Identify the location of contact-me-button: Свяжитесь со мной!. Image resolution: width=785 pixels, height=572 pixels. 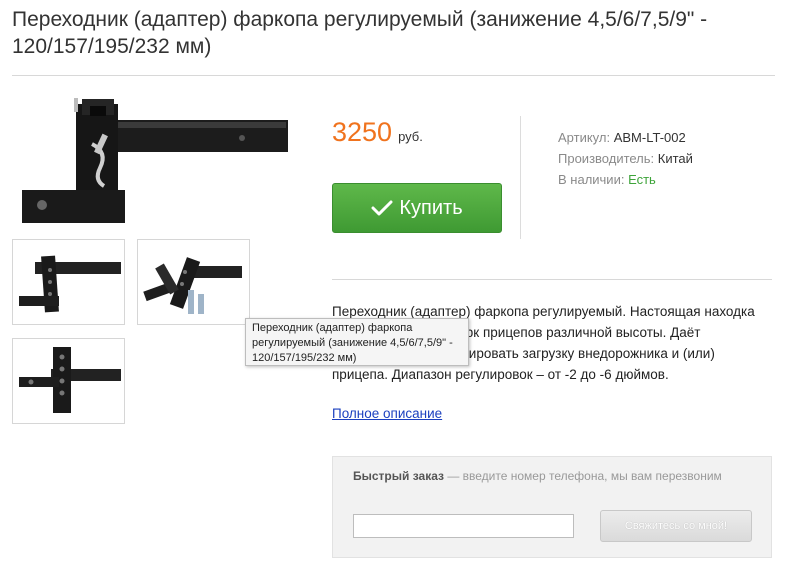
(676, 526).